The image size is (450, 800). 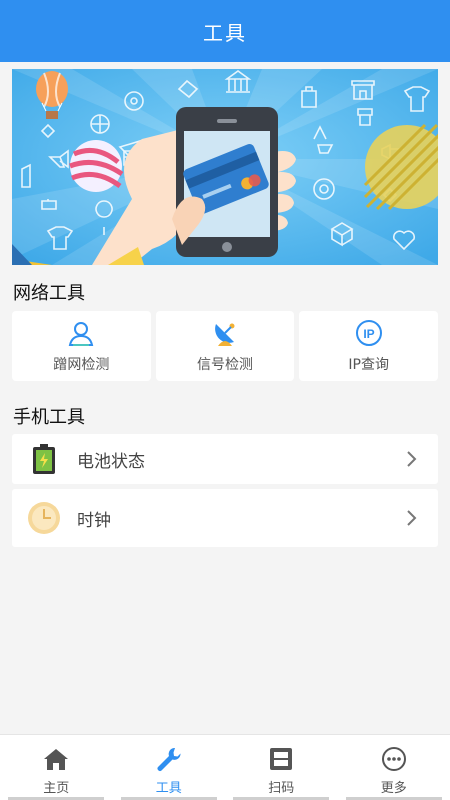 I want to click on tab-label: 工具, so click(x=168, y=788).